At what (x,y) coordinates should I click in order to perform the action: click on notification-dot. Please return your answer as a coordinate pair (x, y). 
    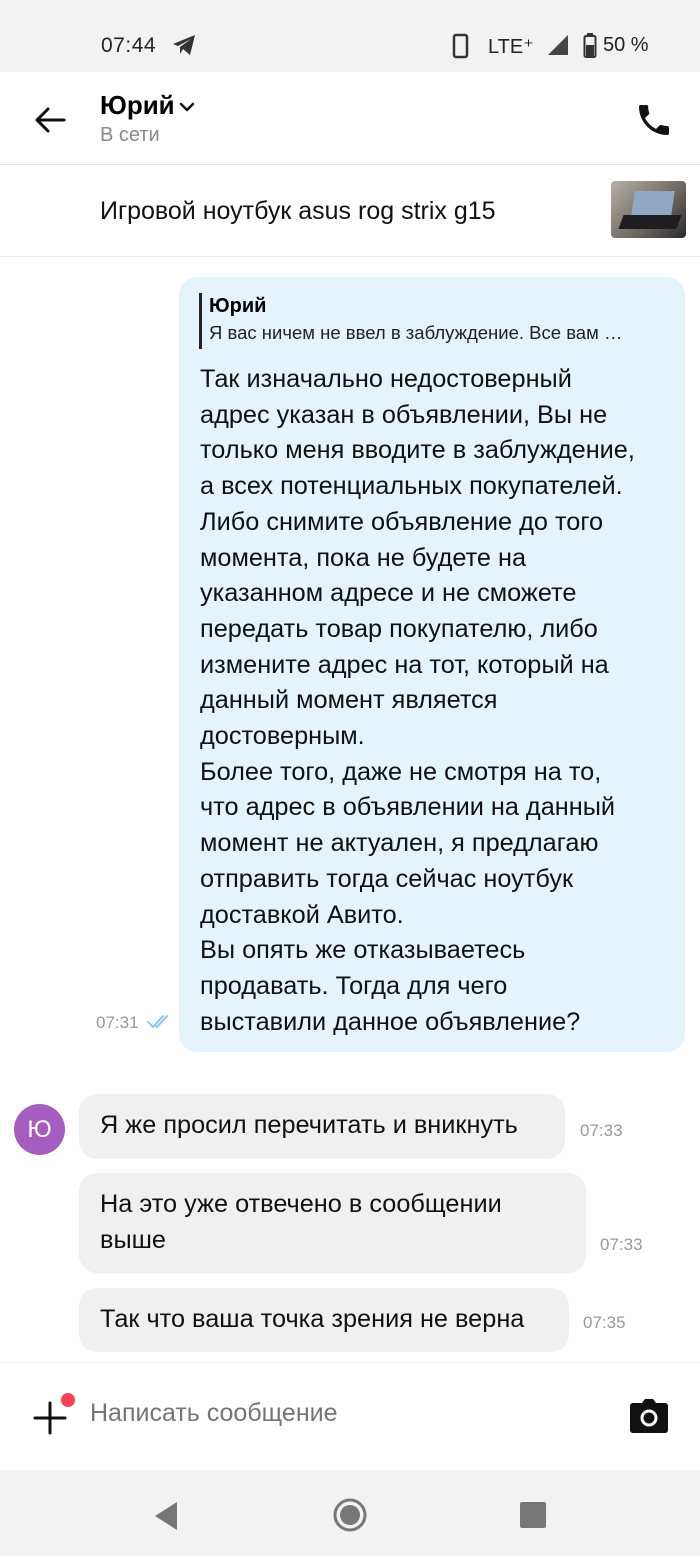
    Looking at the image, I should click on (68, 1400).